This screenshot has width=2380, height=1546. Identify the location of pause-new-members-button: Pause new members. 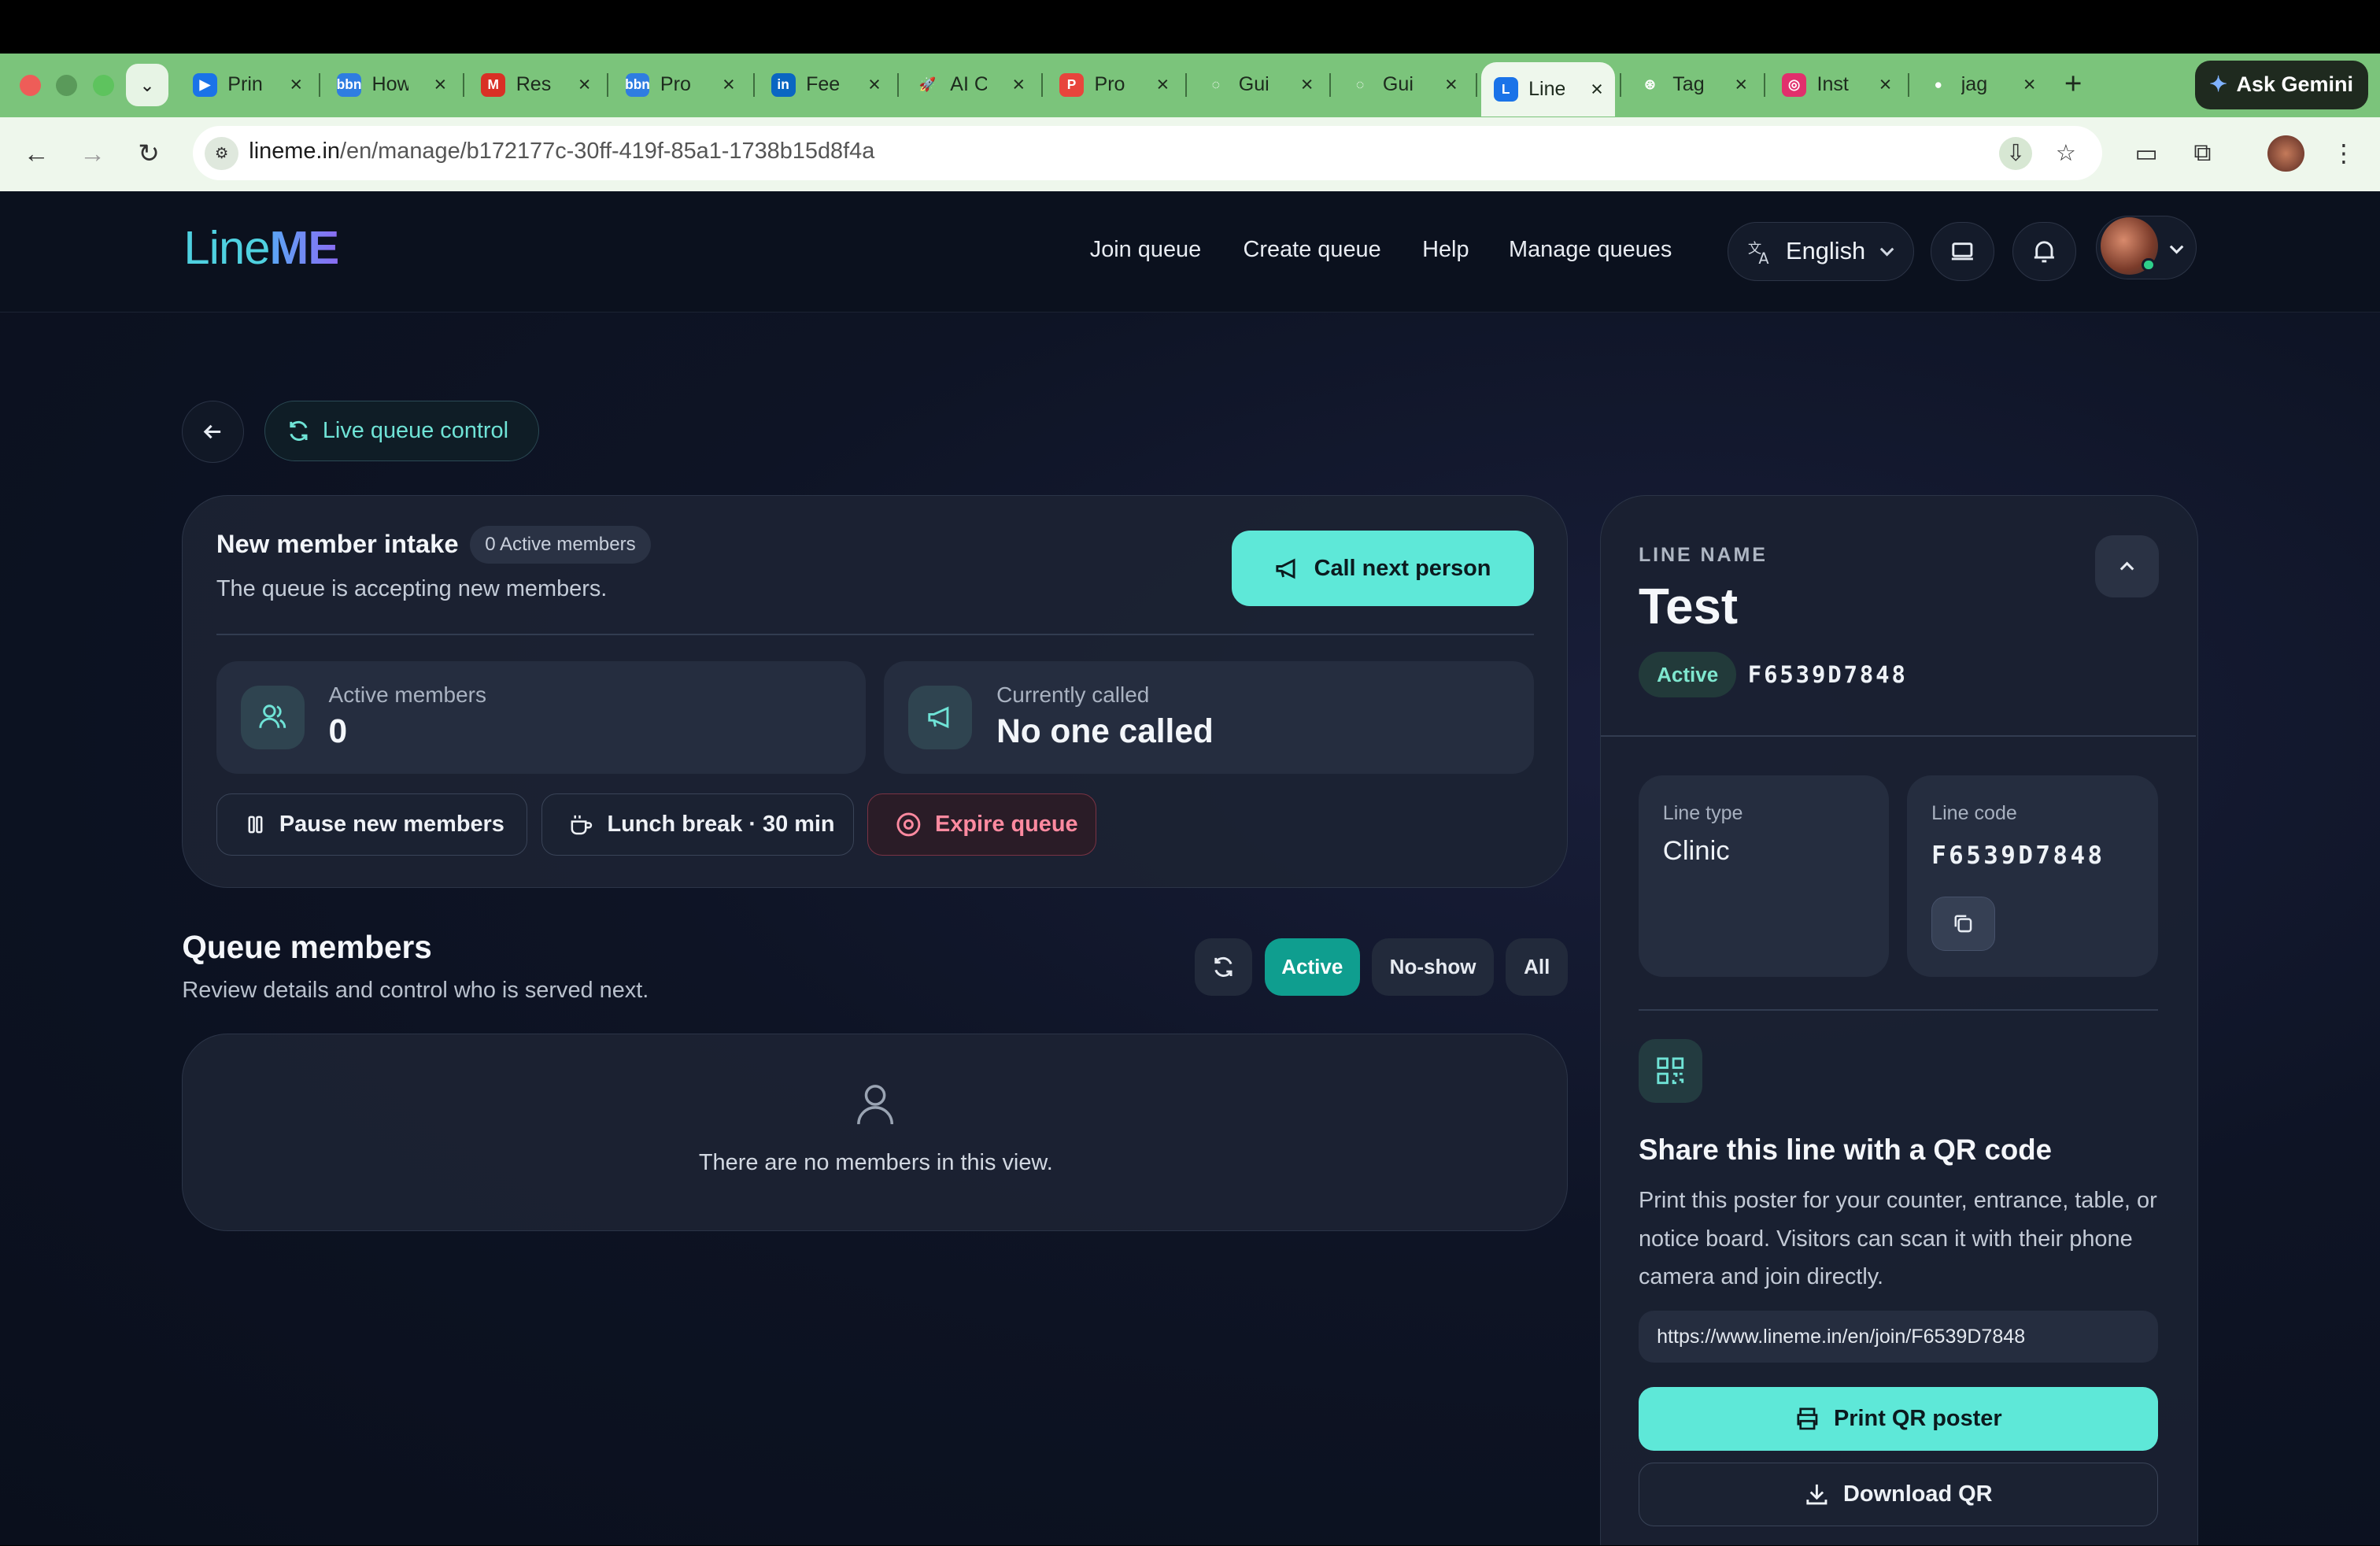
(372, 824).